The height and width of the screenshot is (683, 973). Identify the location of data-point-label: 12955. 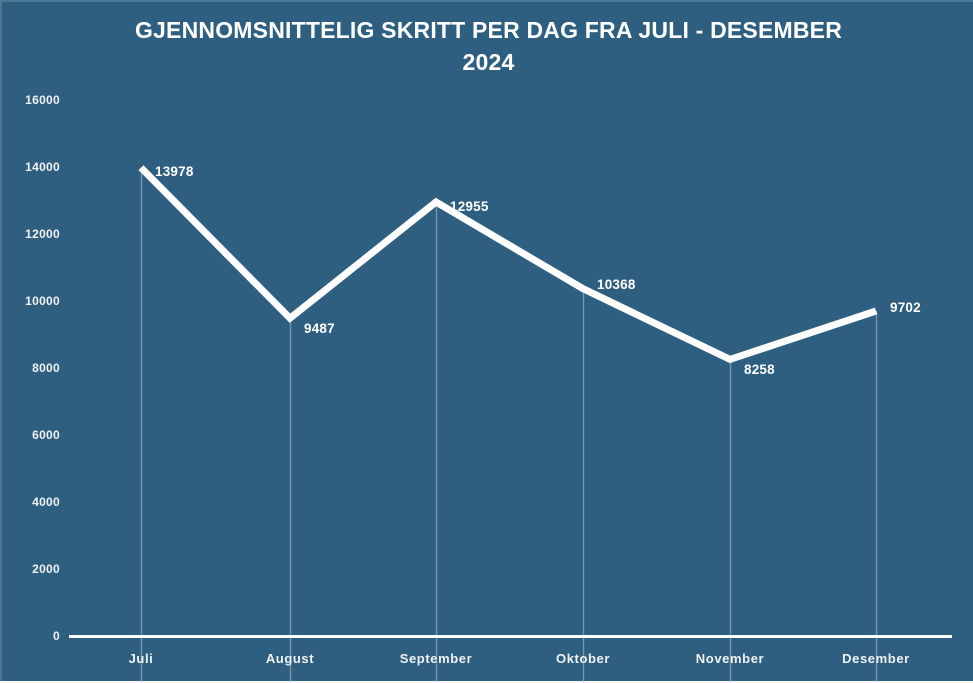
(469, 206).